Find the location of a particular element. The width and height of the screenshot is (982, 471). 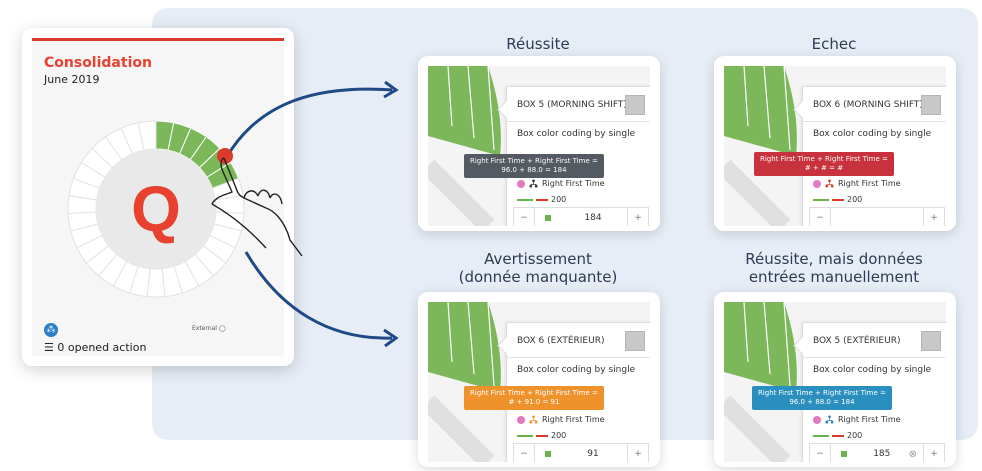

box-title: BOX 5 (MORNING SHIFT) is located at coordinates (572, 105).